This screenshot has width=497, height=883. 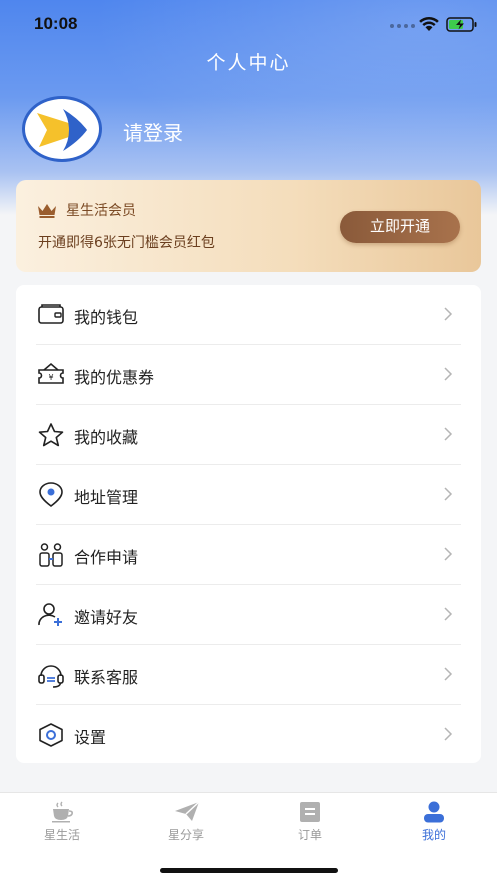 What do you see at coordinates (126, 243) in the screenshot?
I see `membership-description: 开通即得6张无门槛会员红包` at bounding box center [126, 243].